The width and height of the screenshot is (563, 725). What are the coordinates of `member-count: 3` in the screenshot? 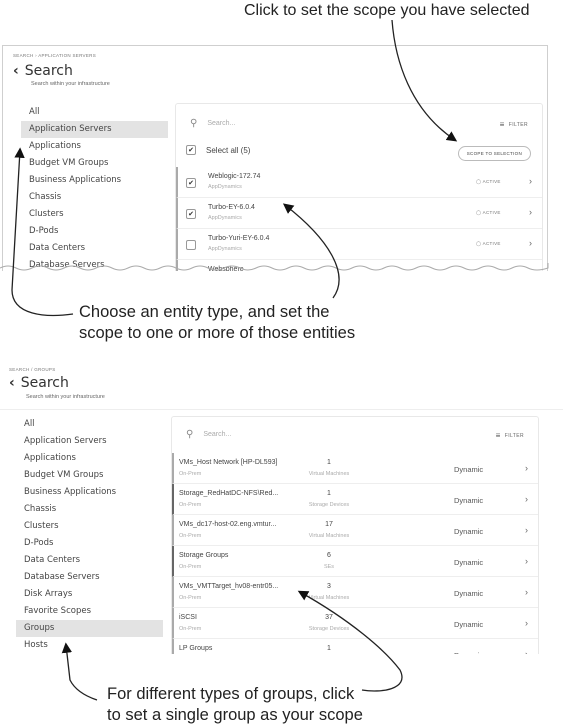 It's located at (329, 586).